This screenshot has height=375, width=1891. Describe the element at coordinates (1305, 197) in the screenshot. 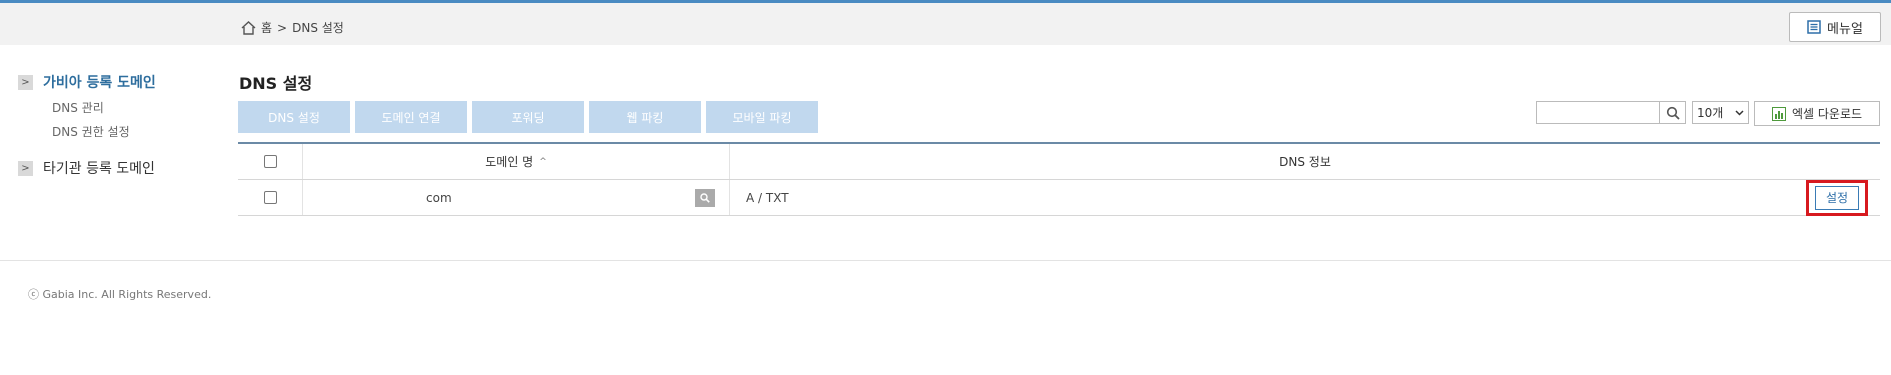

I see `dns-info-cell: A / TXT 설정` at that location.